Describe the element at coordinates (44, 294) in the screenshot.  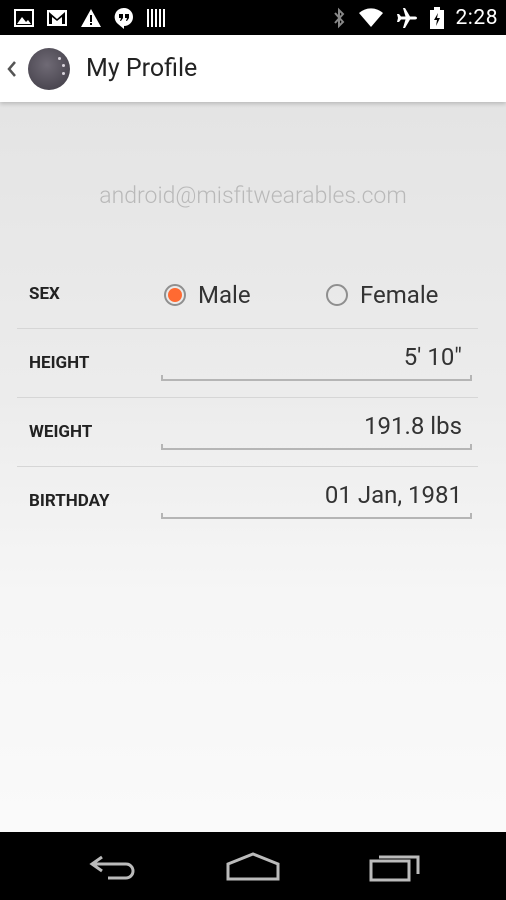
I see `sex-label: SEX` at that location.